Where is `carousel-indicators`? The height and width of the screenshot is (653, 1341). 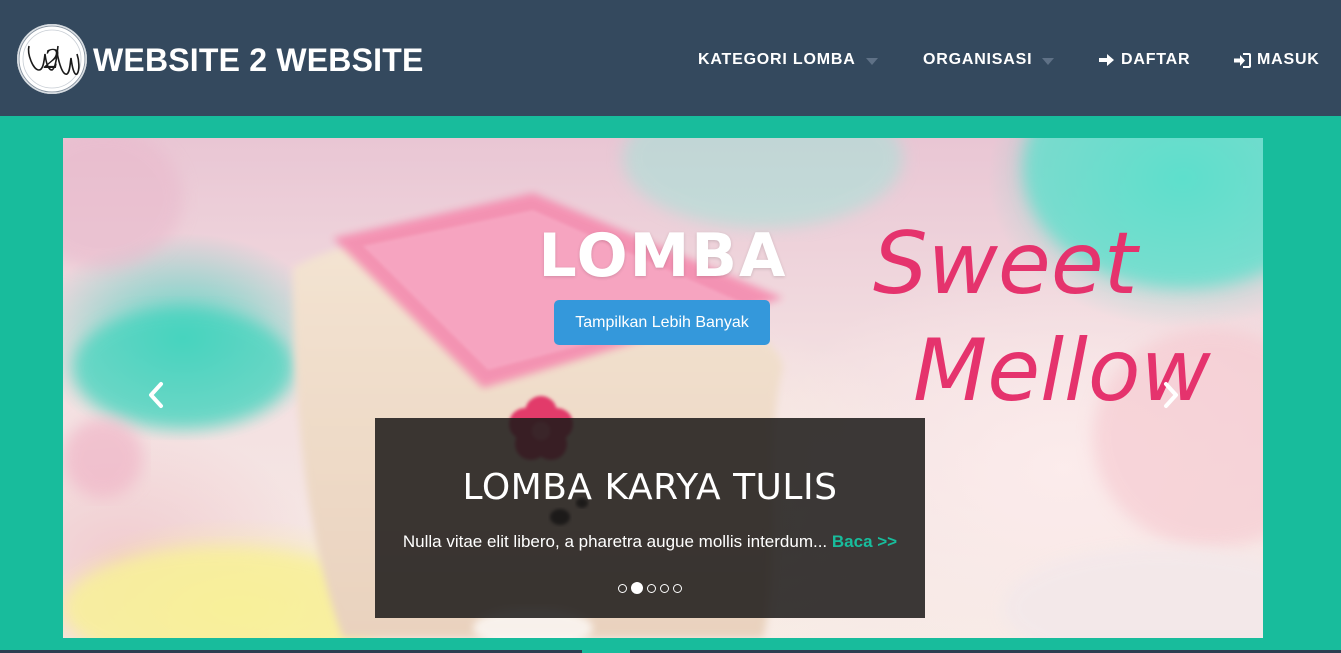 carousel-indicators is located at coordinates (650, 588).